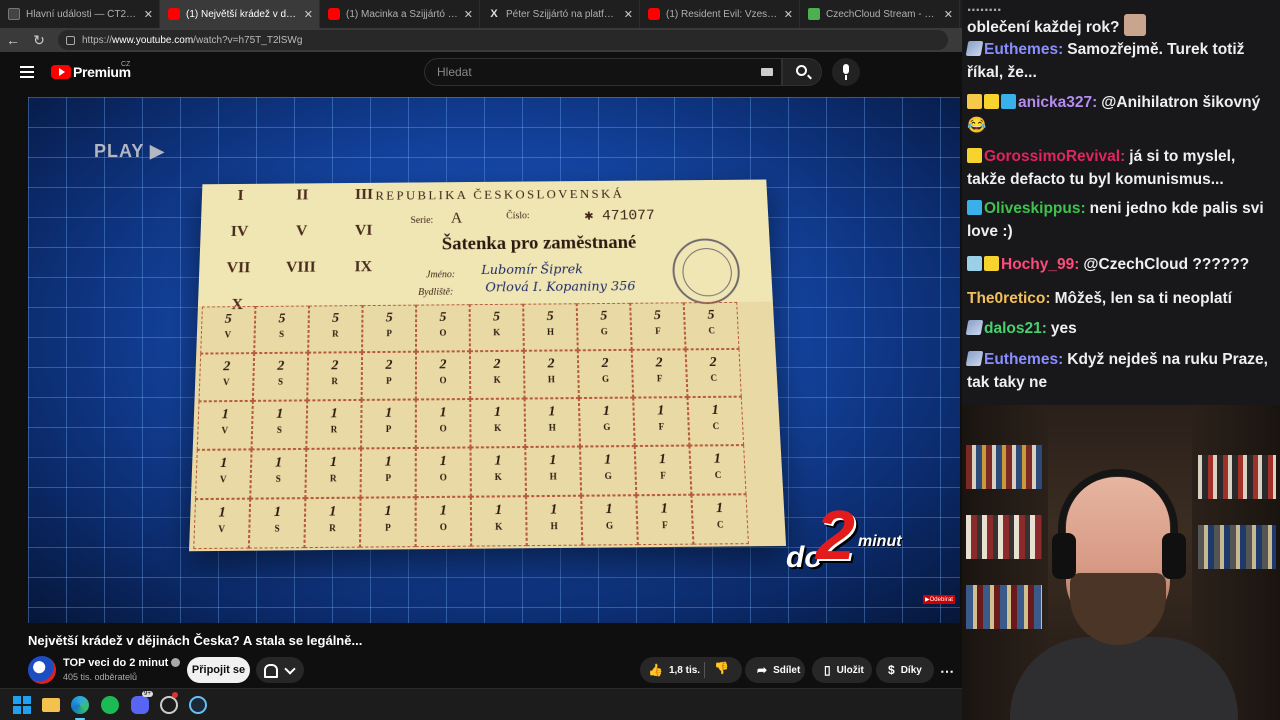  Describe the element at coordinates (1057, 102) in the screenshot. I see `chat-username: anicka327:` at that location.